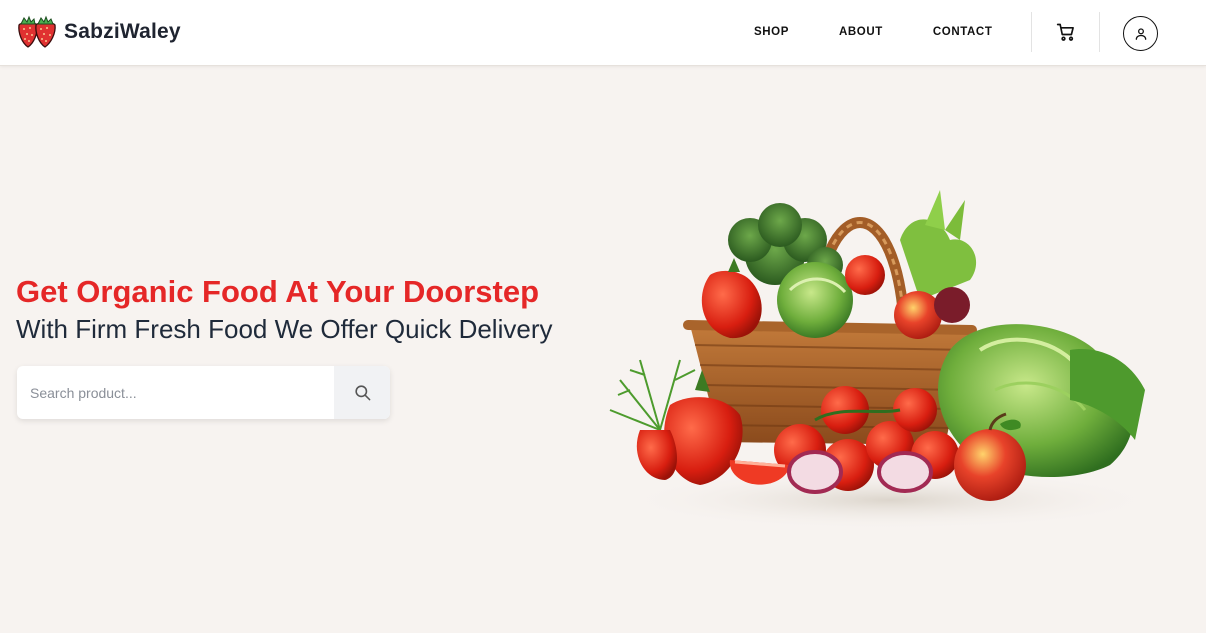 The image size is (1206, 633). I want to click on search-icon, so click(362, 393).